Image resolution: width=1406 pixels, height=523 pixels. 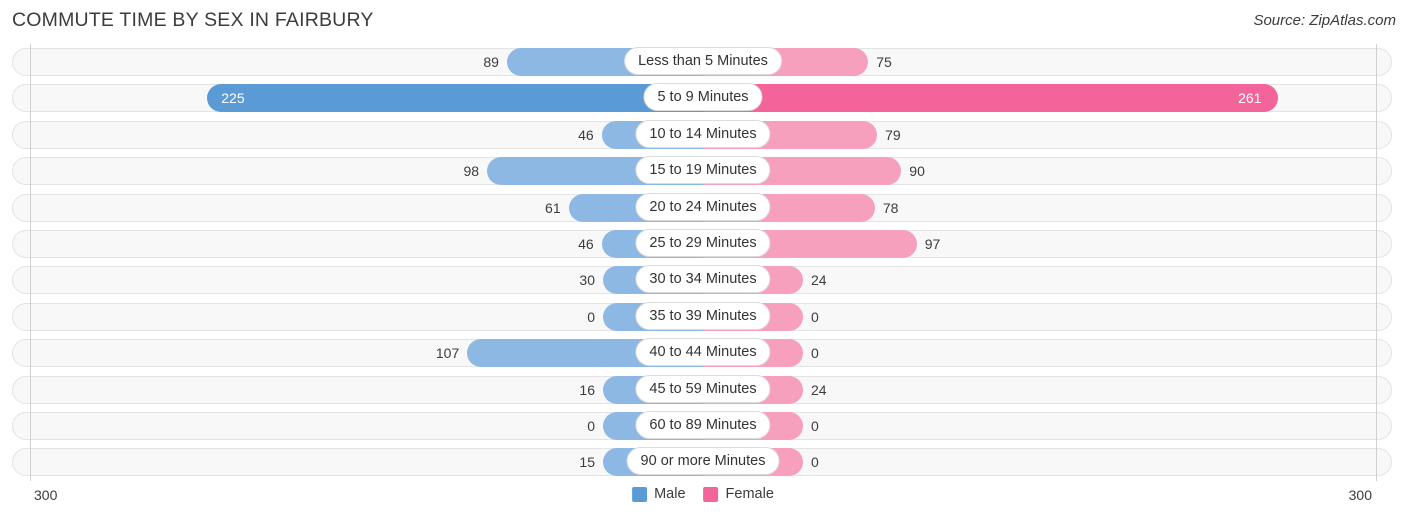 I want to click on page-title: COMMUTE TIME BY SEX IN FAIRBURY, so click(x=193, y=20).